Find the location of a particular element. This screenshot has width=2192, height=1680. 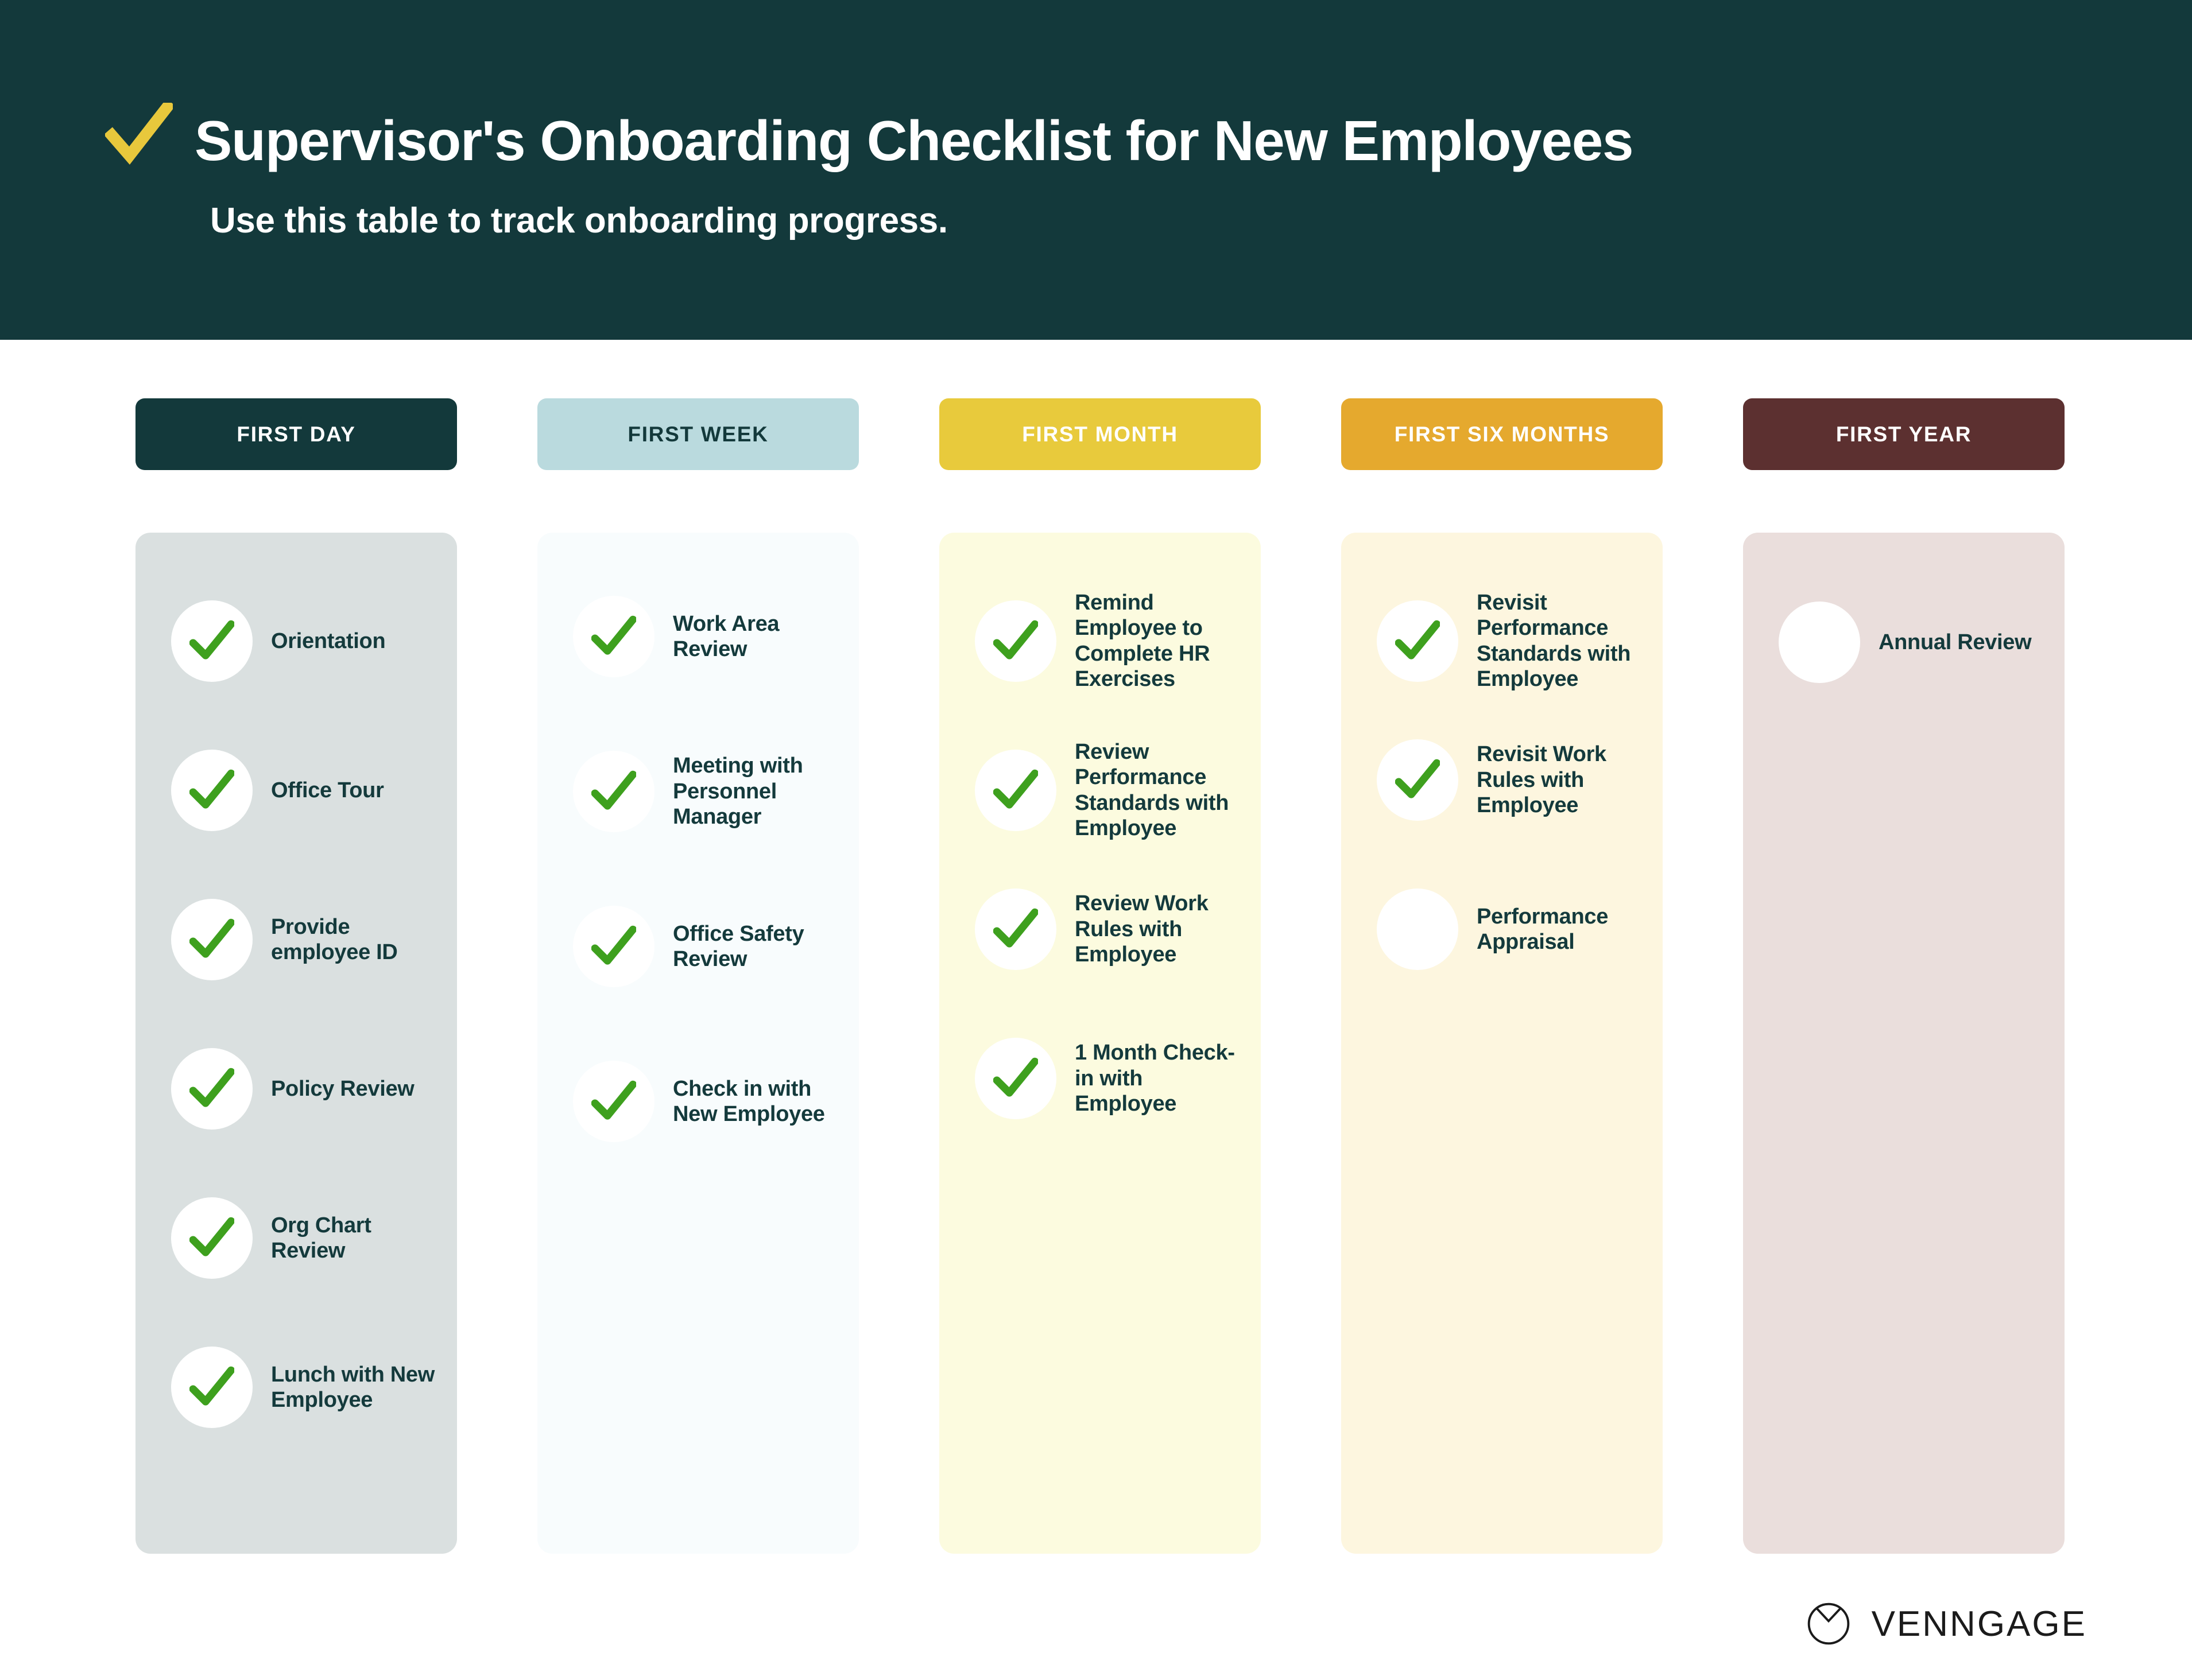

column-header: FIRST SIX MONTHS is located at coordinates (1502, 434).